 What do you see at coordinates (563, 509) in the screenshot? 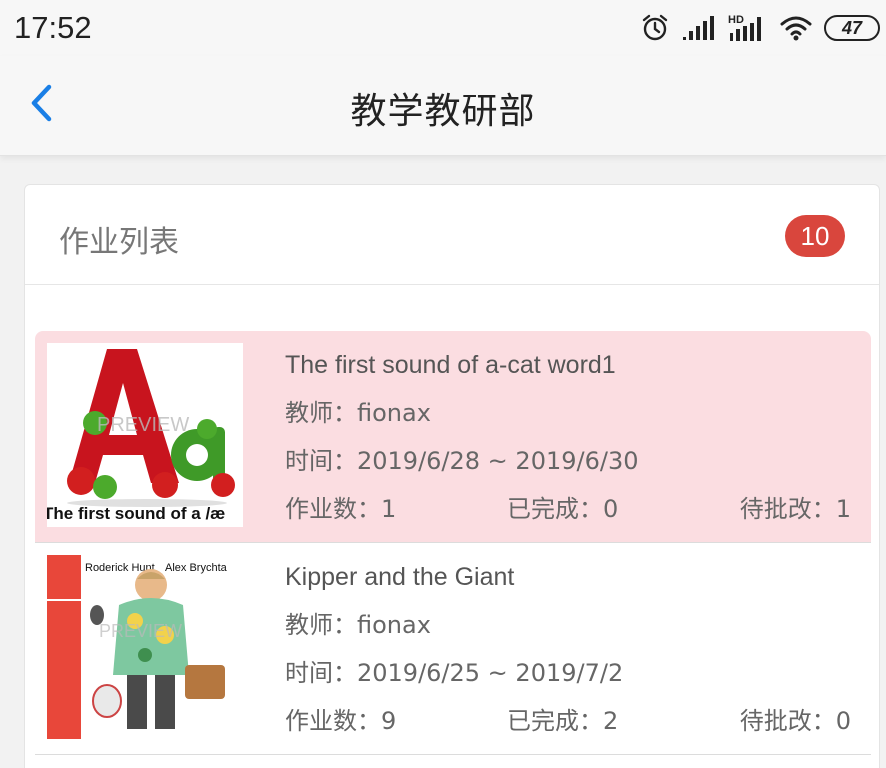
I see `homework-completed: 已完成：0` at bounding box center [563, 509].